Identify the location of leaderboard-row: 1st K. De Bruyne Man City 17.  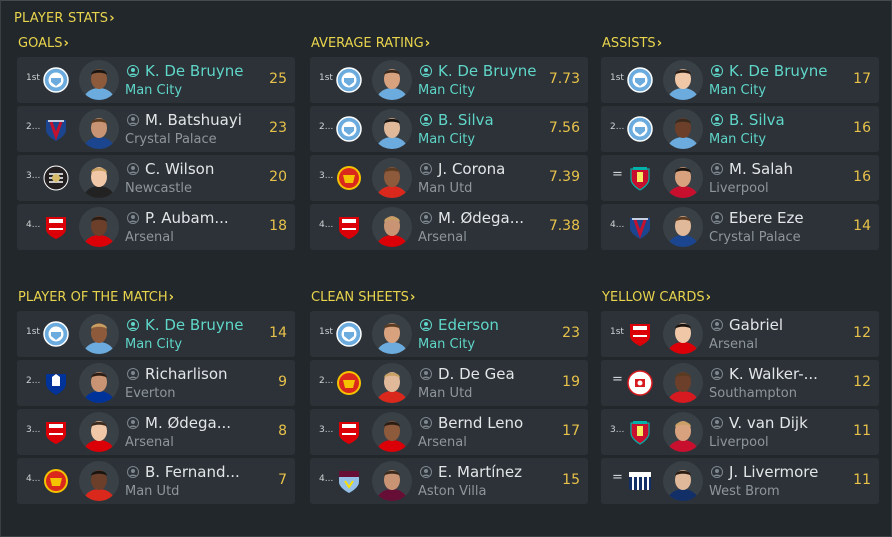
(740, 80).